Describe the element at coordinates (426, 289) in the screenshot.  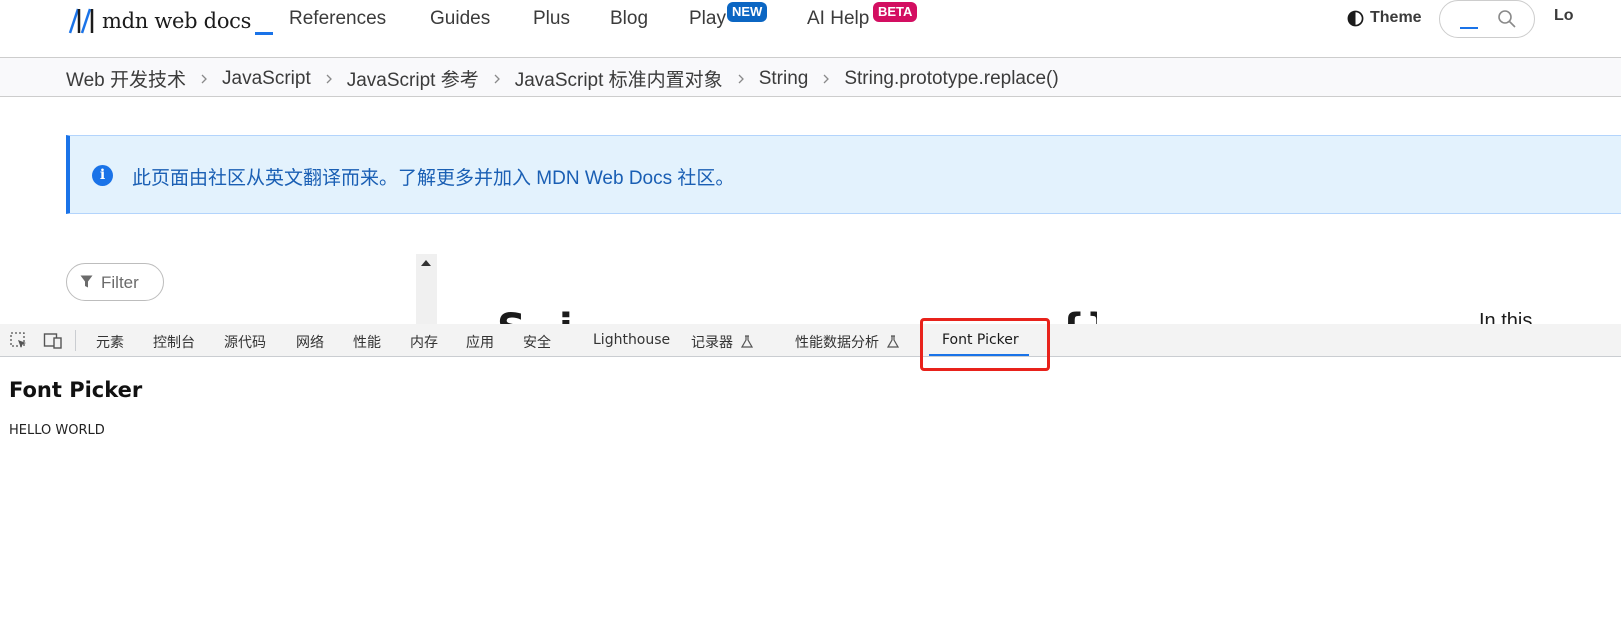
I see `sidebar-scrollbar` at that location.